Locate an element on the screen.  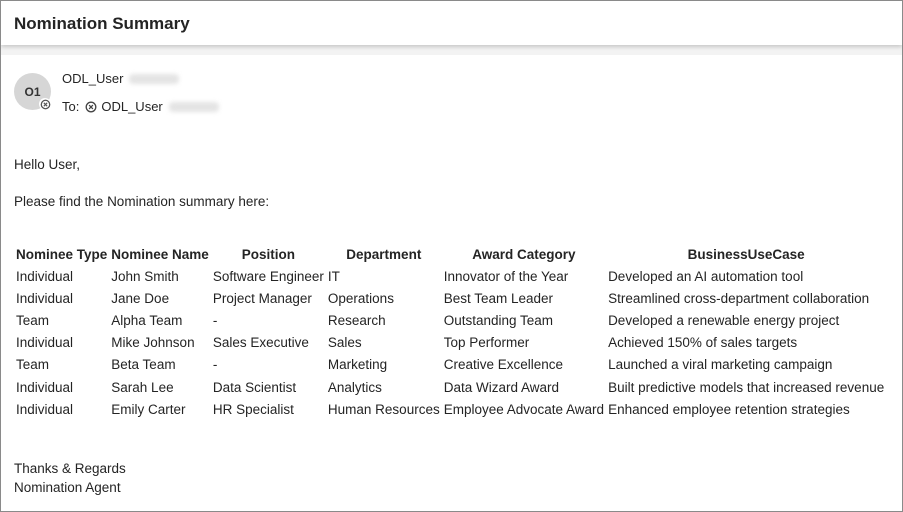
column-header: BusinessUseCase is located at coordinates (746, 254).